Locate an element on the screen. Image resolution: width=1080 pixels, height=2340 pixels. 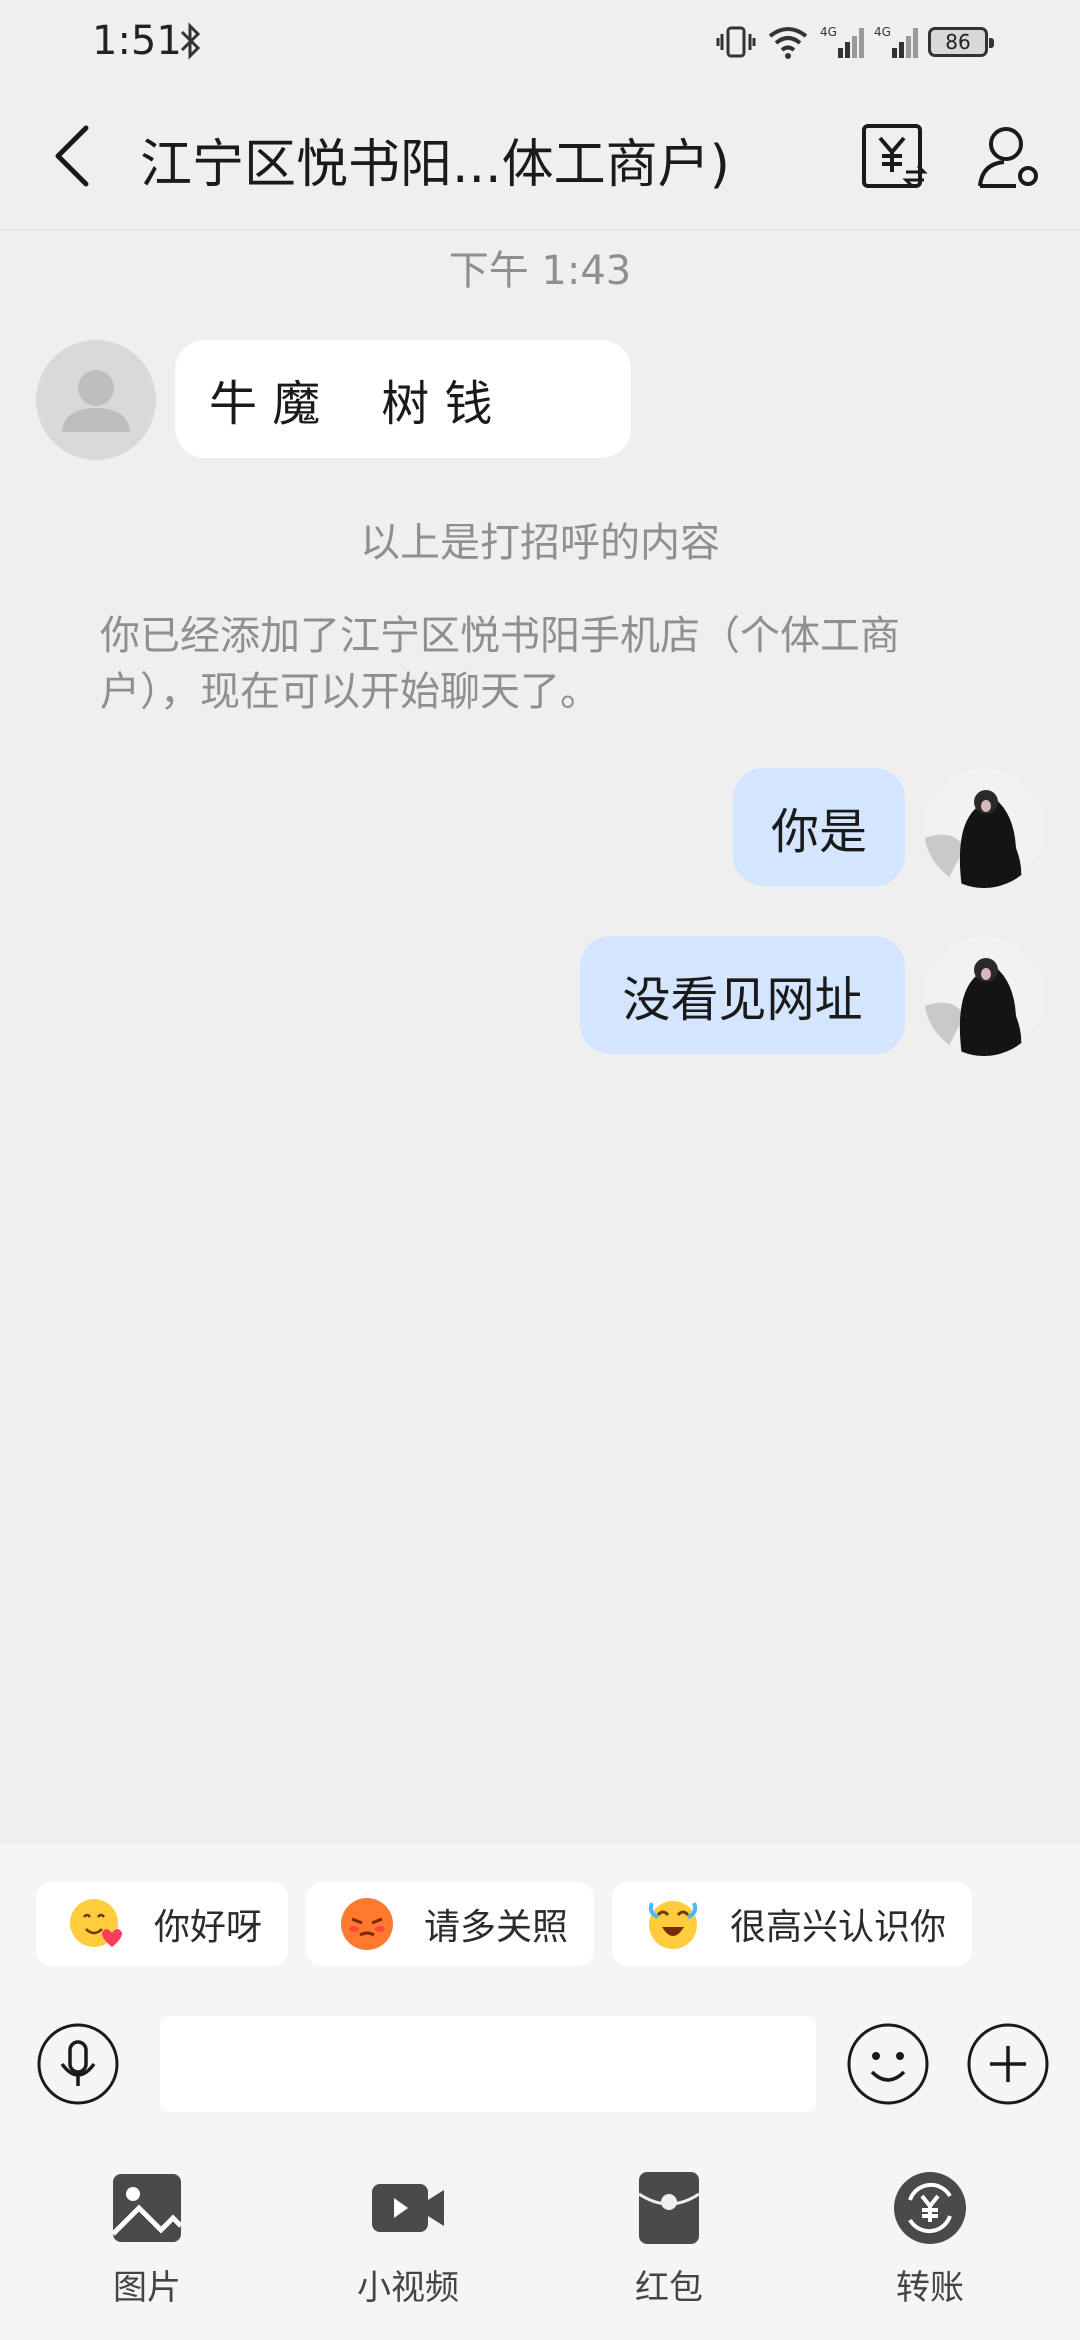
video-icon is located at coordinates (408, 2208).